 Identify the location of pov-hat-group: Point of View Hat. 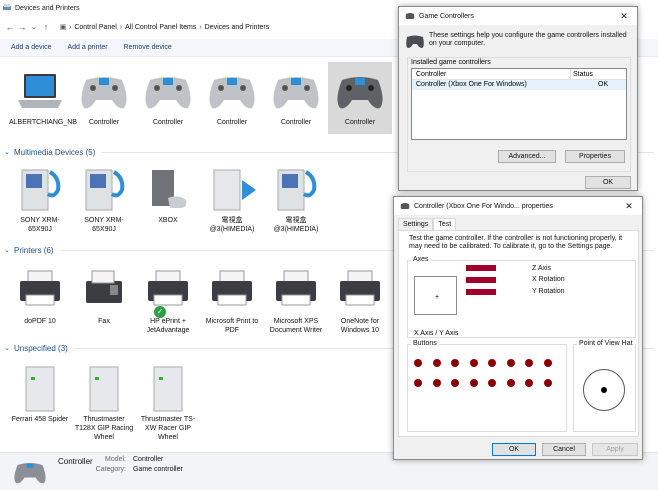
(604, 386).